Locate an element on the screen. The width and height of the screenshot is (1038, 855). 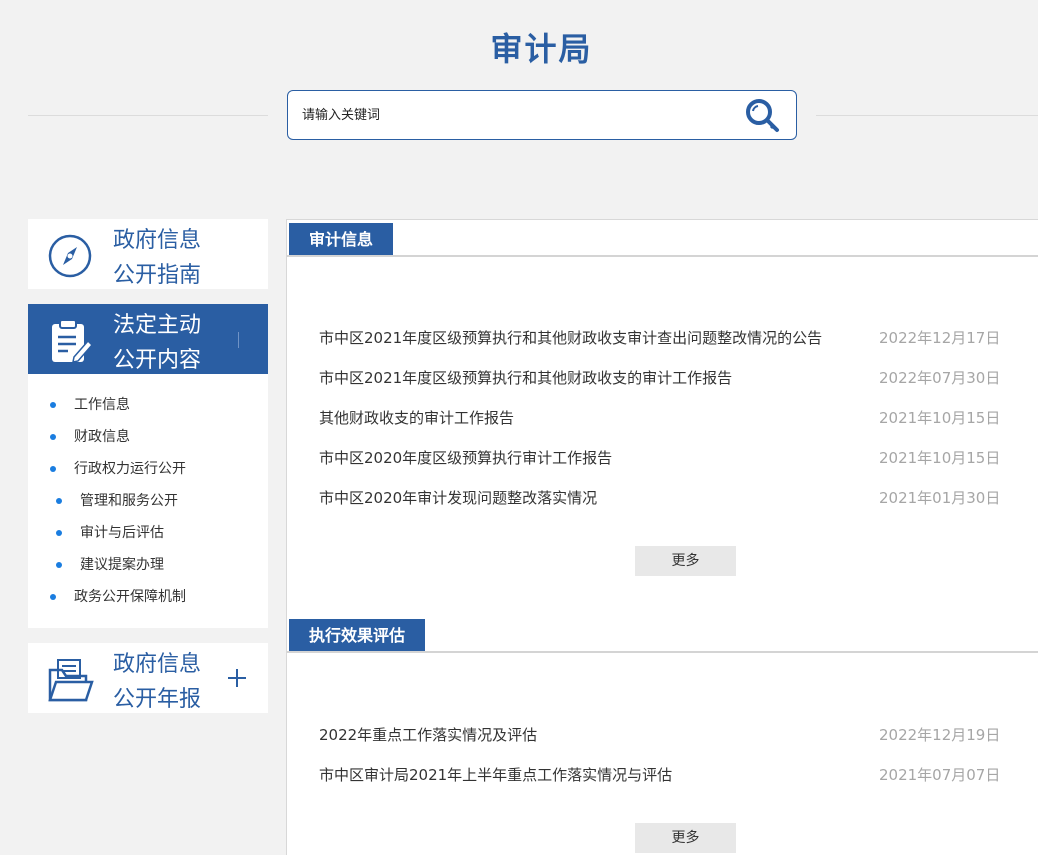
plus-icon is located at coordinates (237, 678).